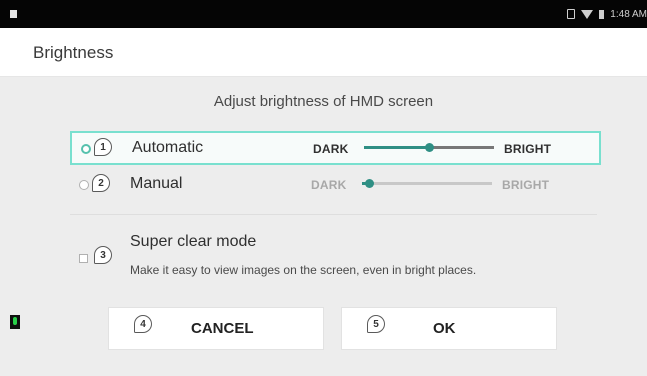 The width and height of the screenshot is (647, 376). I want to click on page-title: Brightness, so click(73, 52).